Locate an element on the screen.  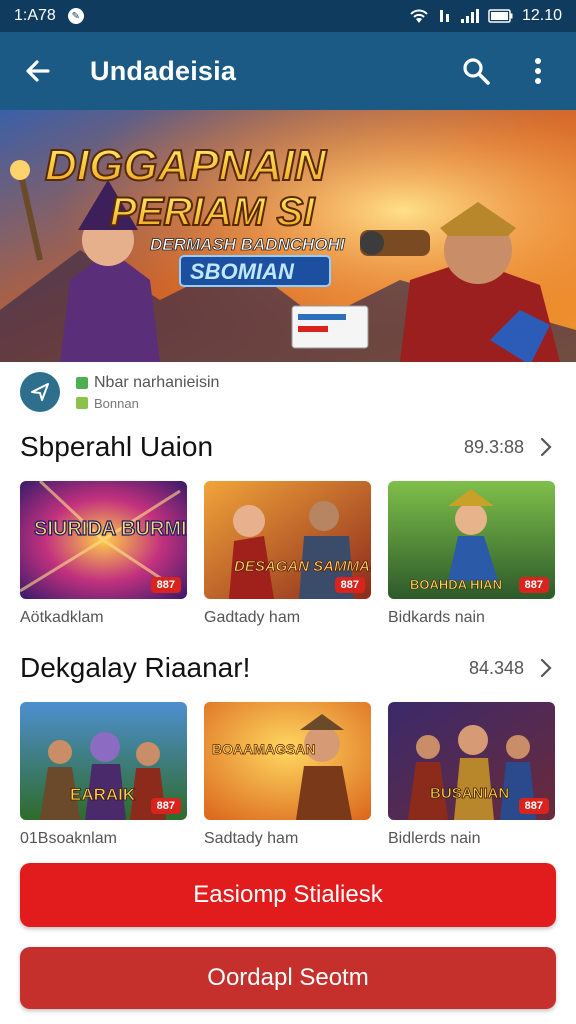
battery-icon is located at coordinates (500, 16).